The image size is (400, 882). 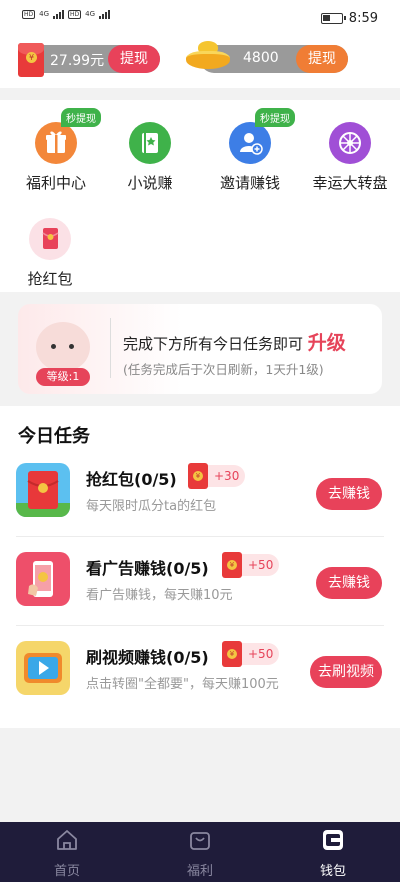 I want to click on network-indicators: HD 4G HD 4G, so click(x=66, y=14).